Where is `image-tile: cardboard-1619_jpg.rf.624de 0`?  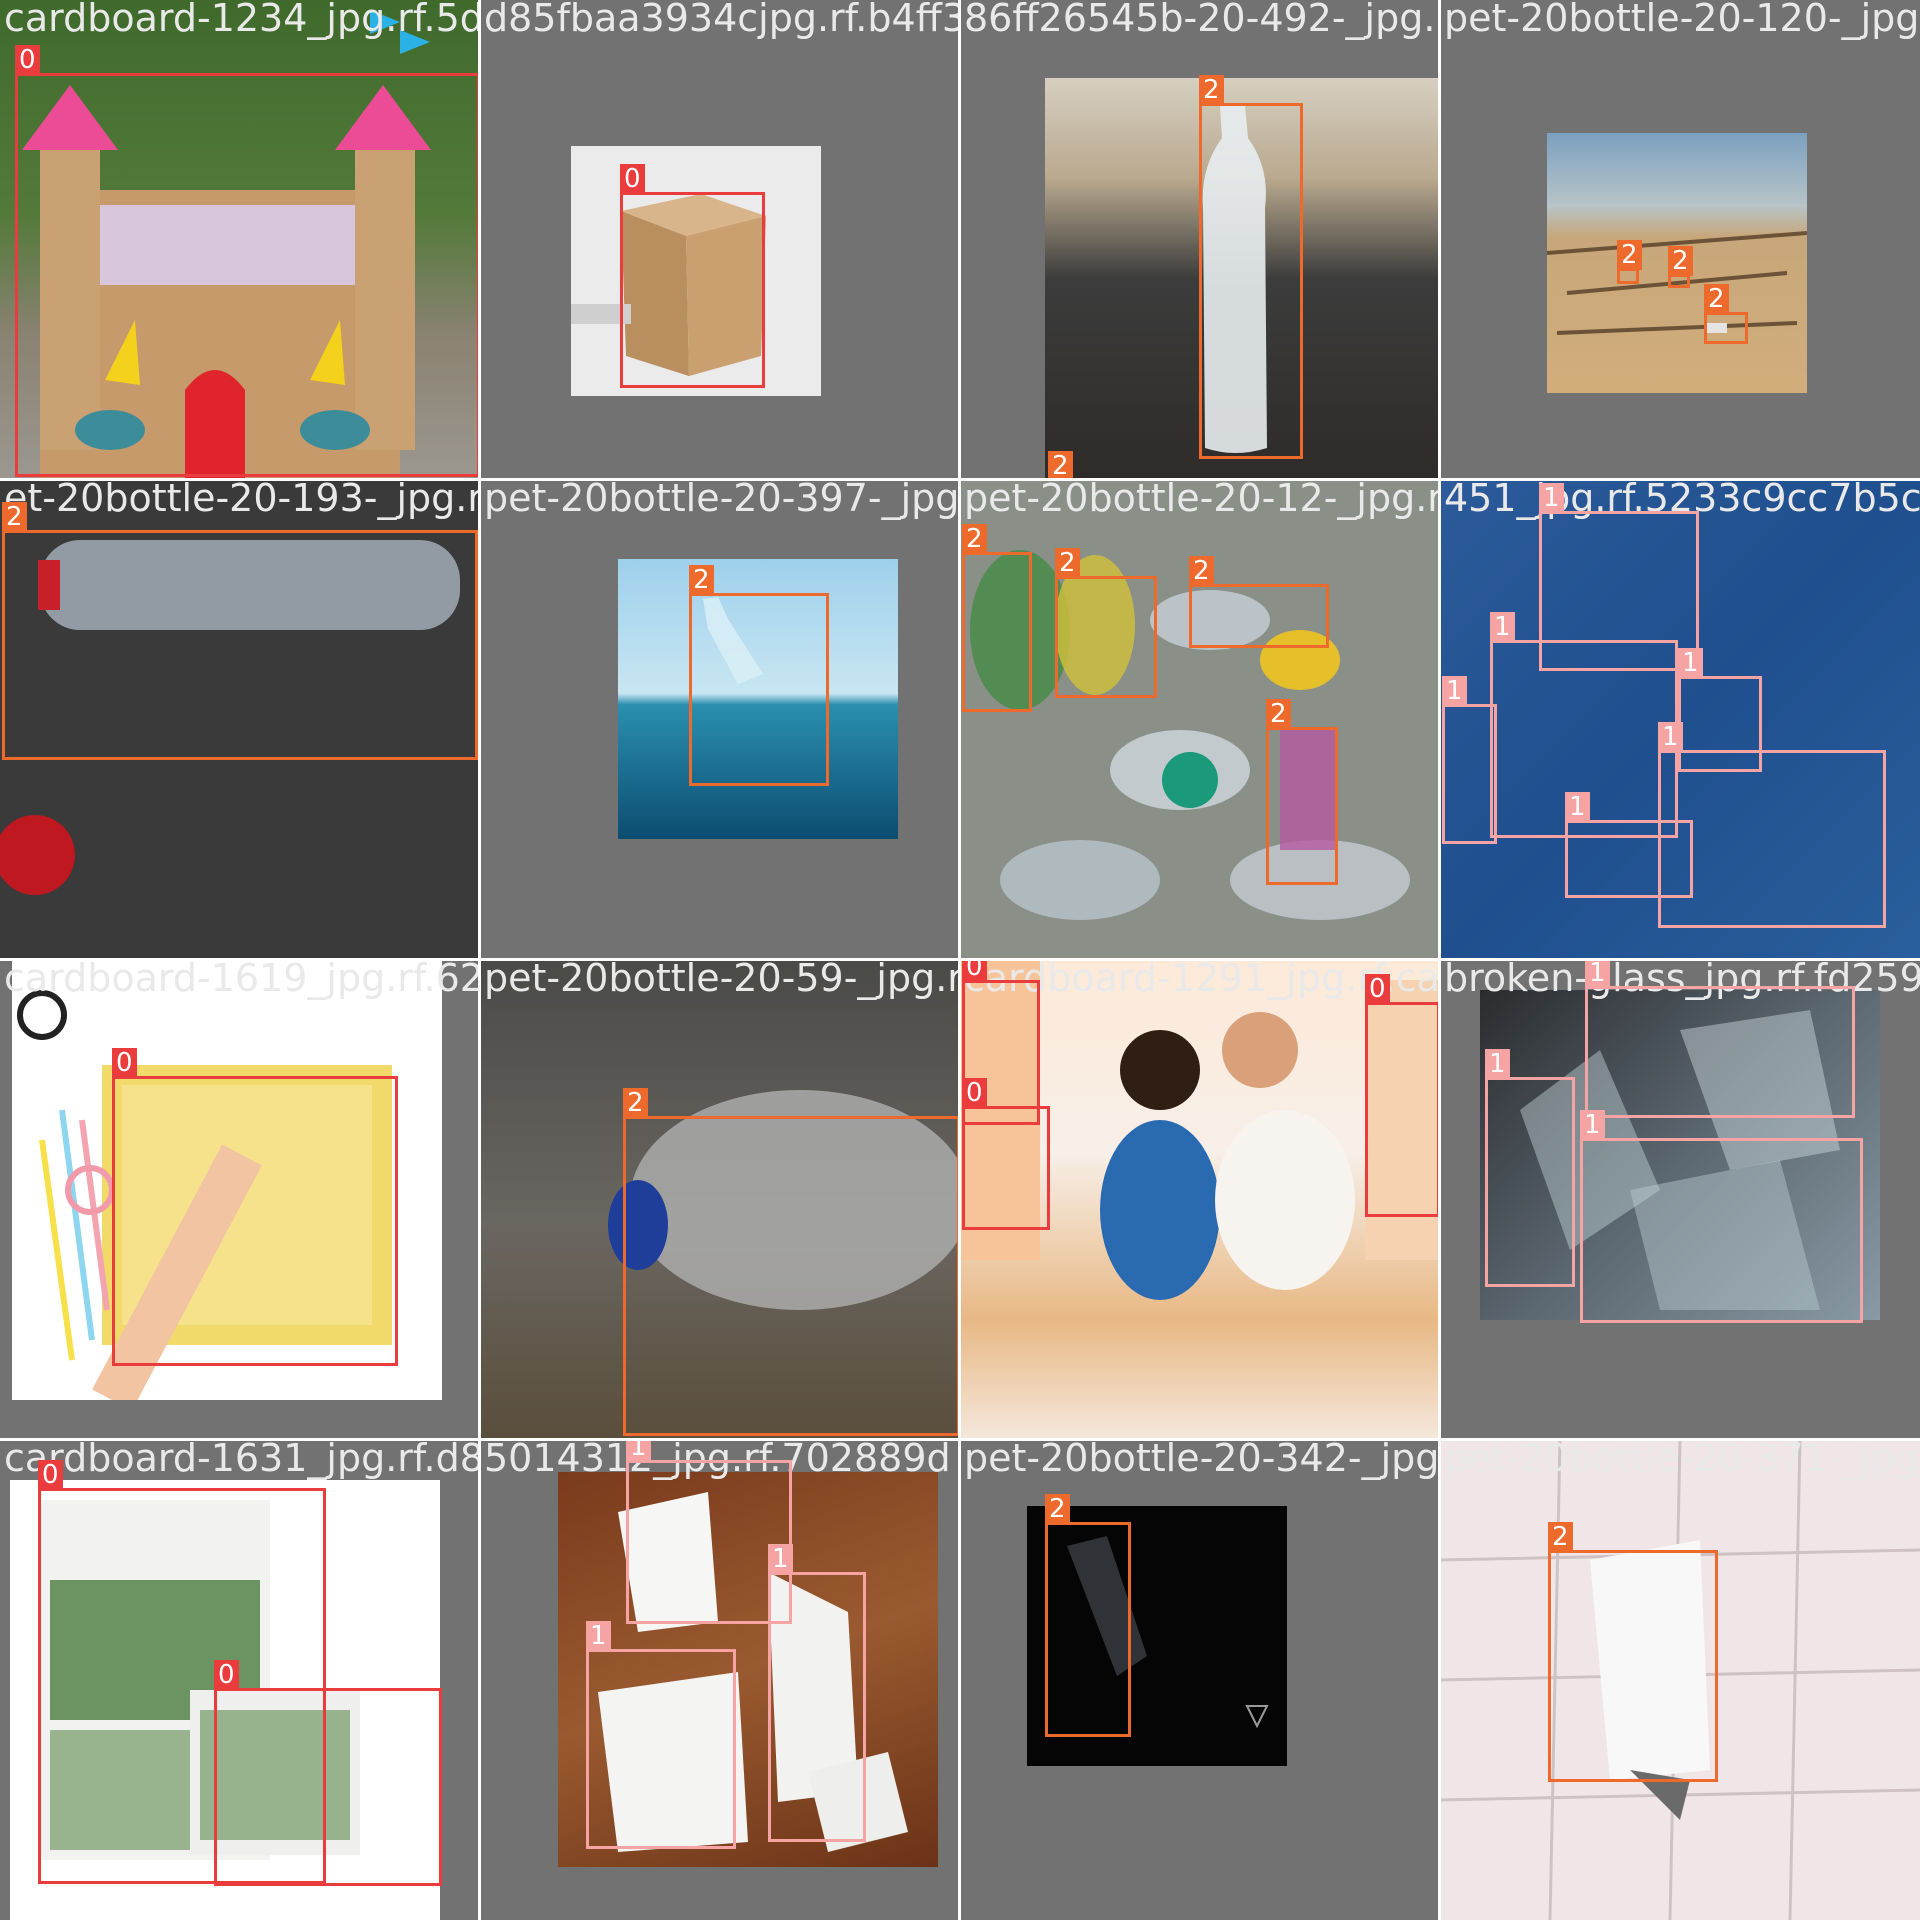 image-tile: cardboard-1619_jpg.rf.624de 0 is located at coordinates (240, 1200).